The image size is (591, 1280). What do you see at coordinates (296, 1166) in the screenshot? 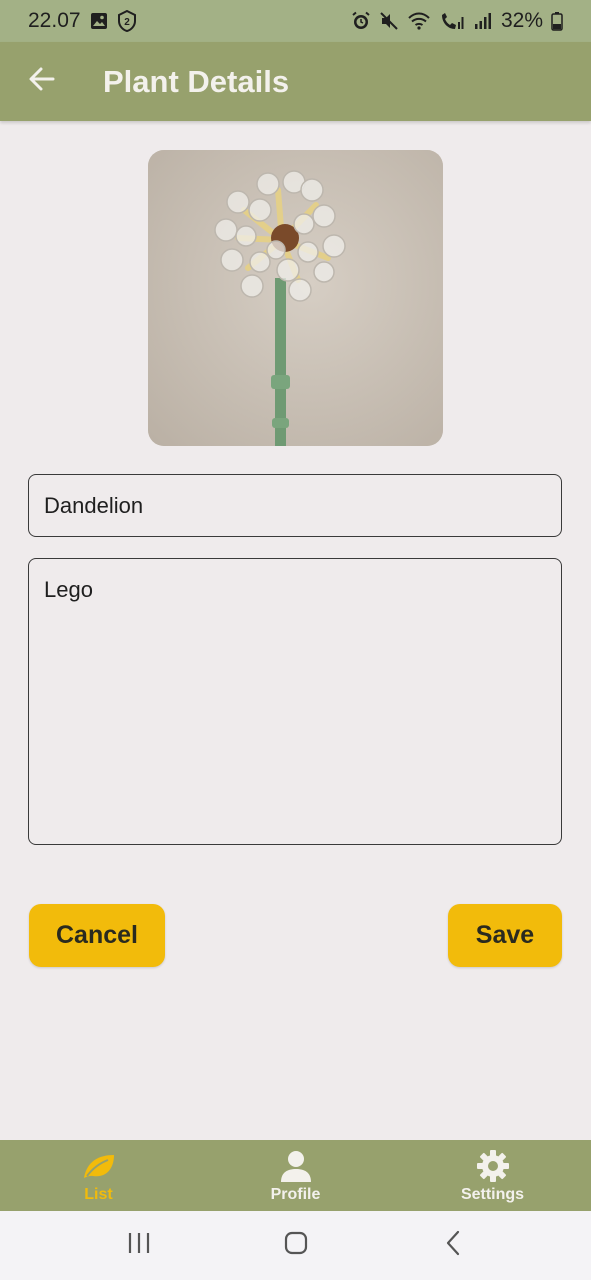
I see `person-icon` at bounding box center [296, 1166].